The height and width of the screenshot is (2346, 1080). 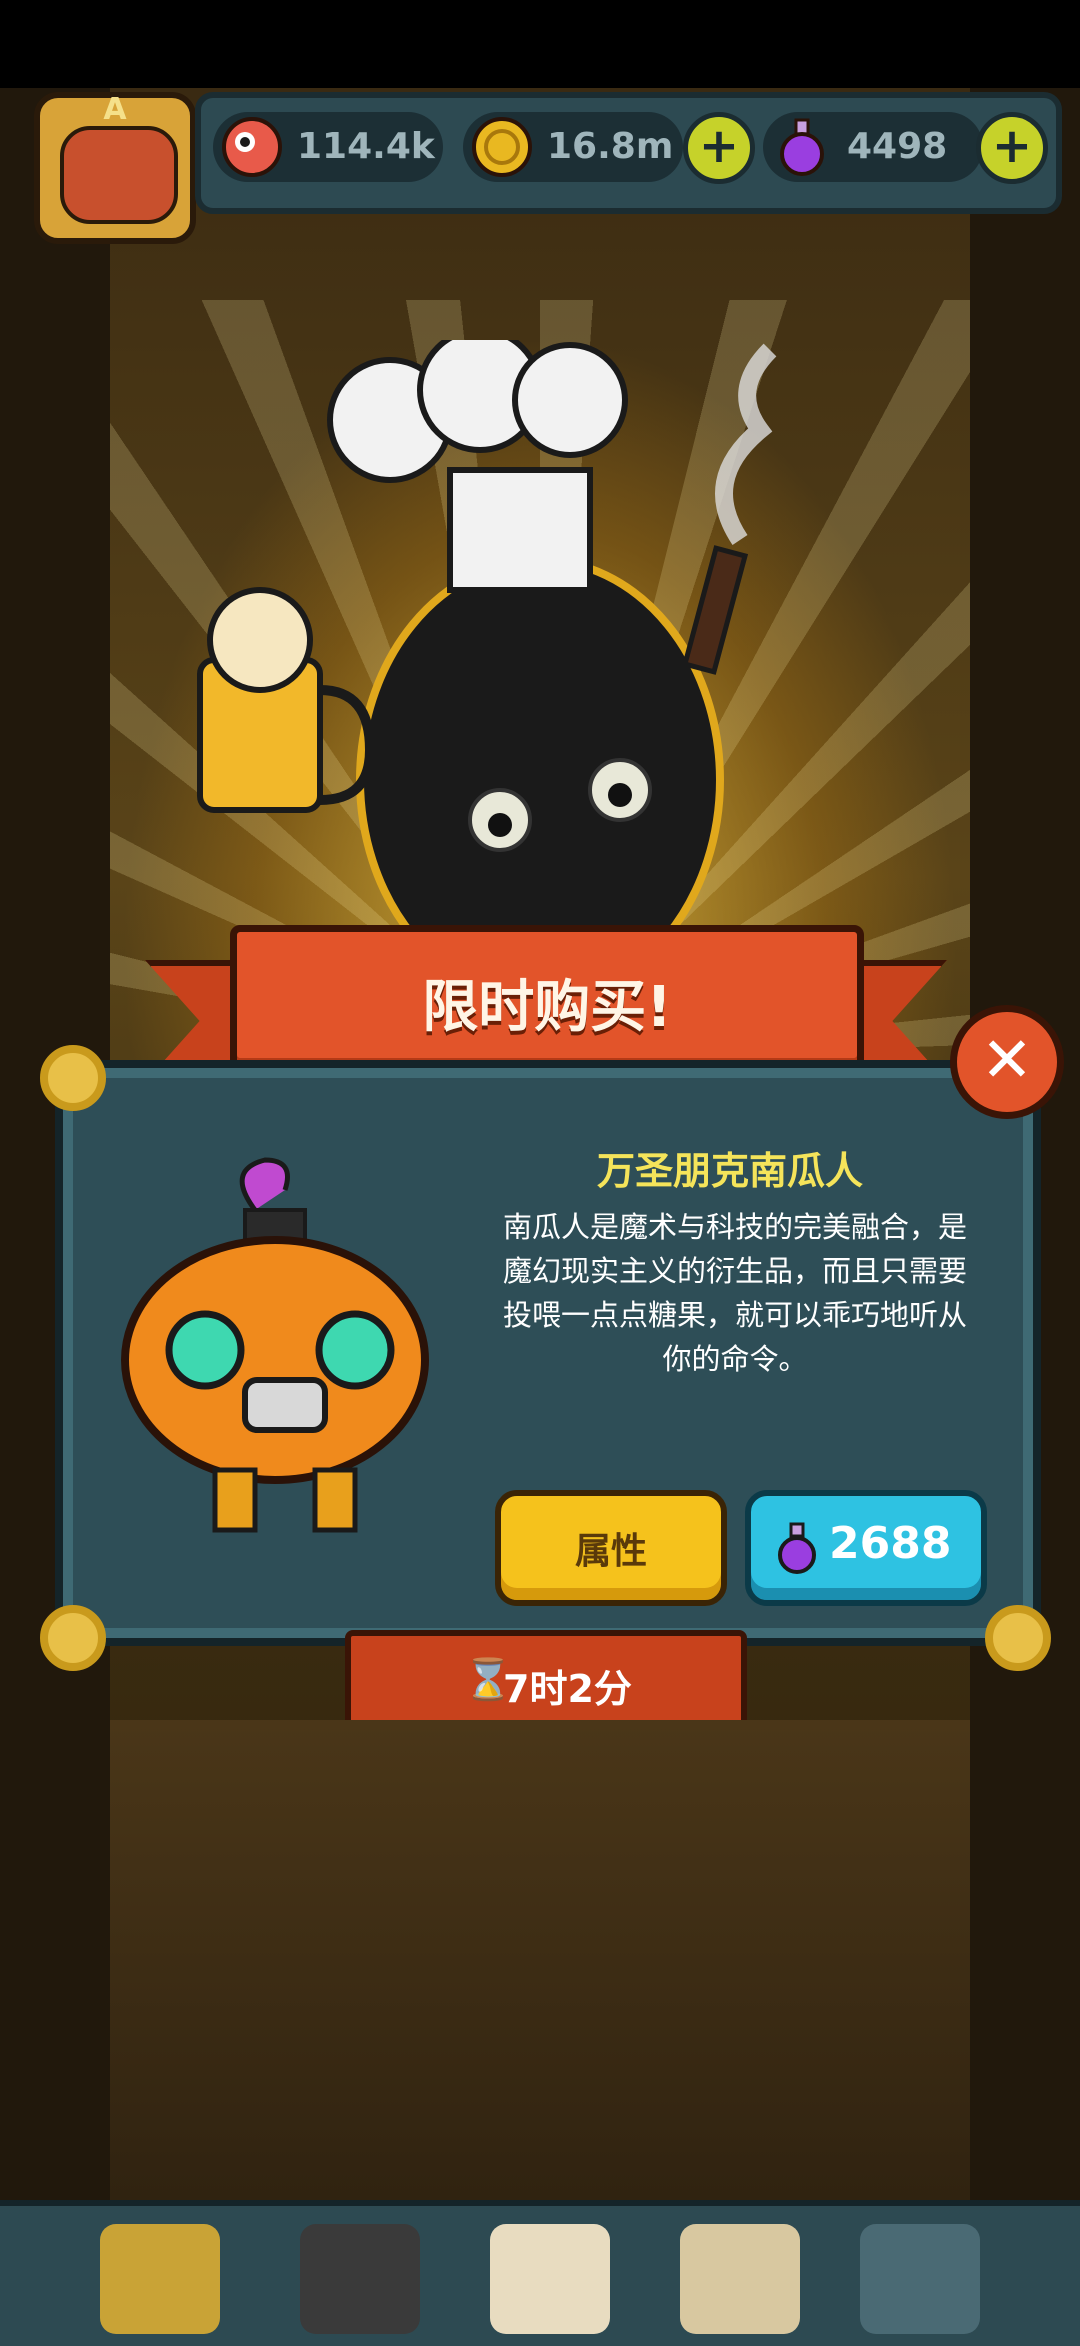 What do you see at coordinates (610, 1551) in the screenshot?
I see `attributes-label: 属性` at bounding box center [610, 1551].